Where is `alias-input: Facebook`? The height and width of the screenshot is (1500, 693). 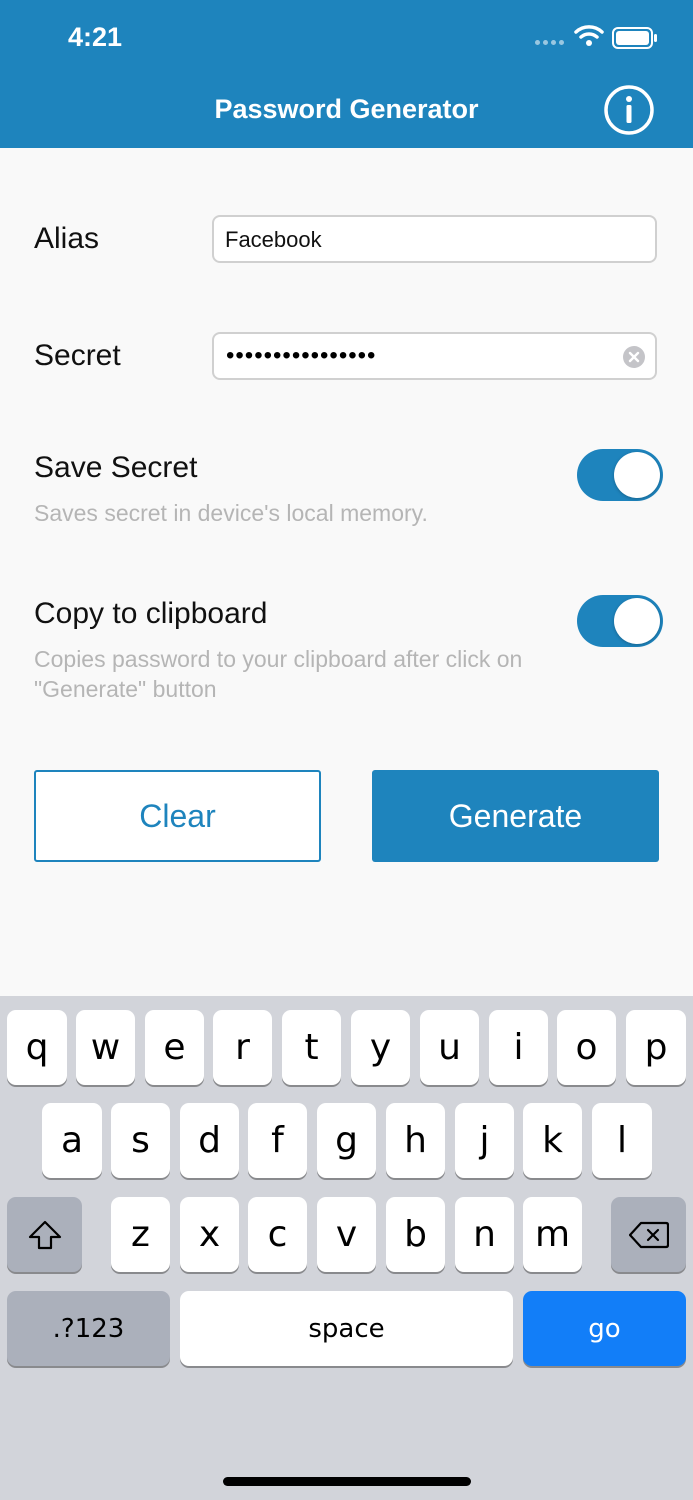 alias-input: Facebook is located at coordinates (434, 239).